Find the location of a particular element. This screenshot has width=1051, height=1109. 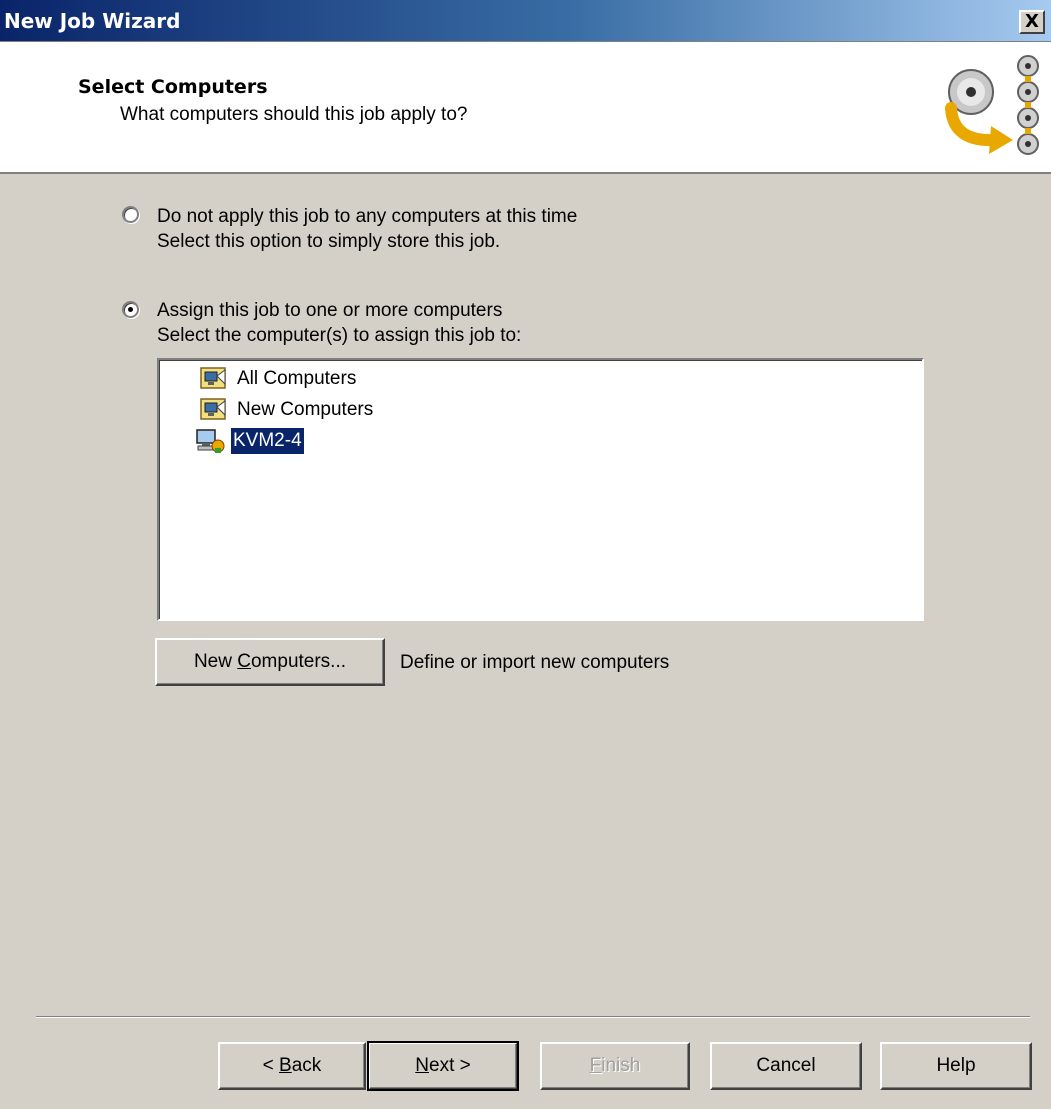

list-item-kvm2-4: KVM2-4 is located at coordinates (250, 441).